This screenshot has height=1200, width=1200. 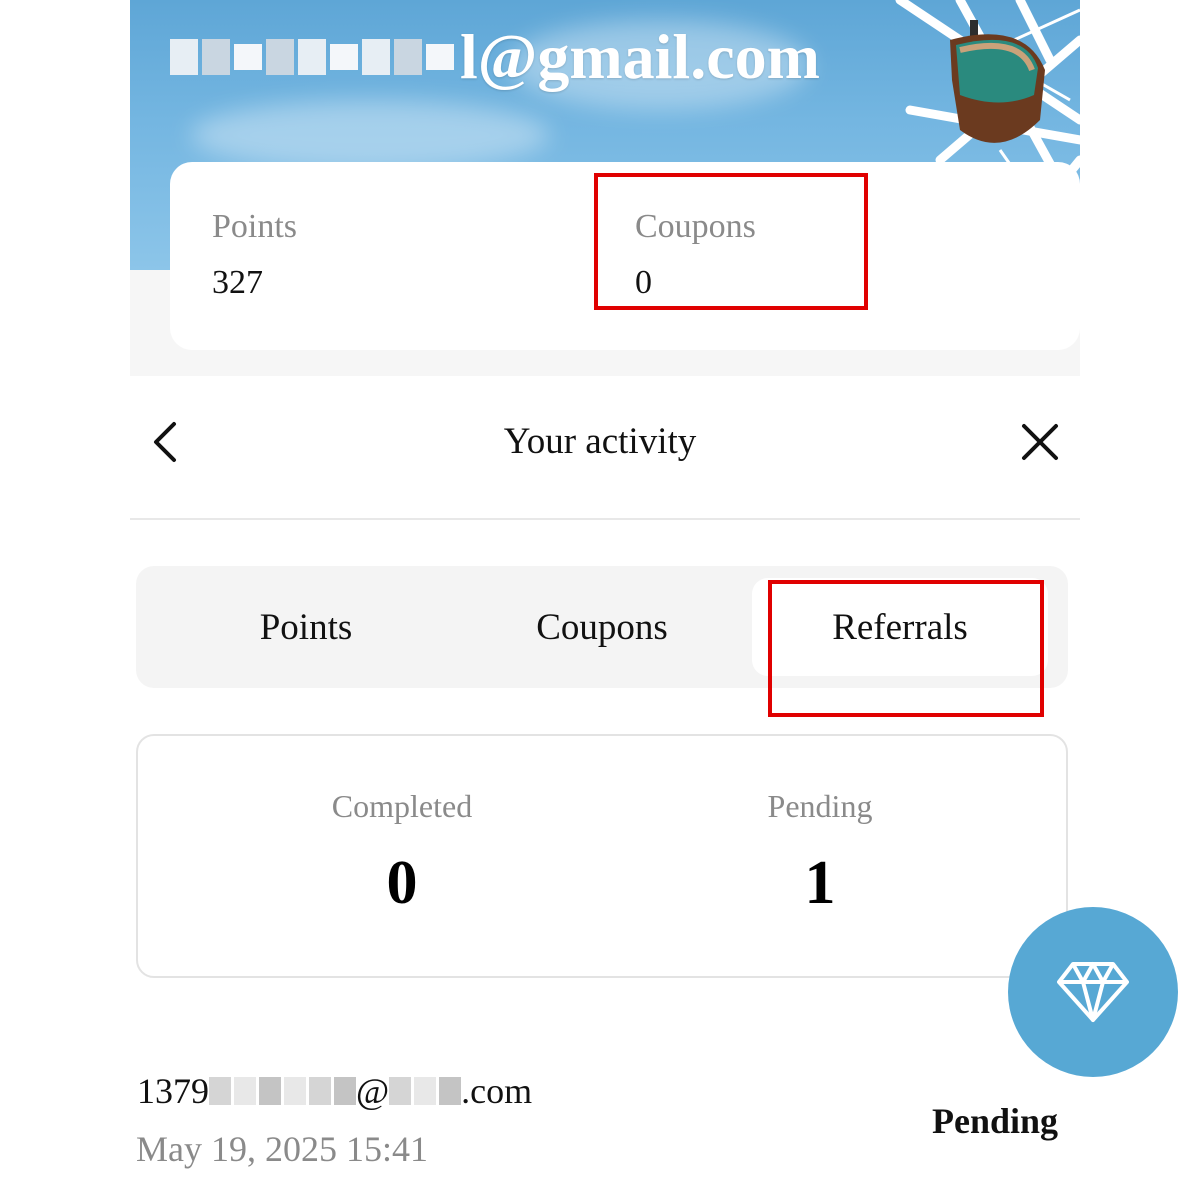 I want to click on redacted-referral-domain-pixelation, so click(x=425, y=1091).